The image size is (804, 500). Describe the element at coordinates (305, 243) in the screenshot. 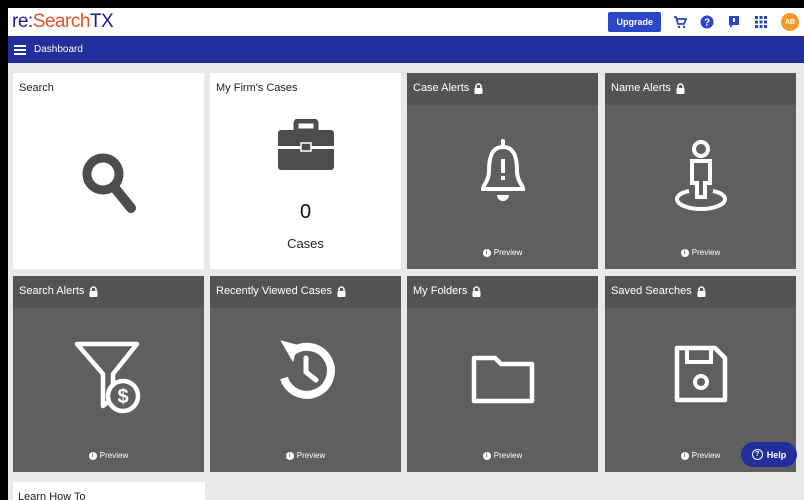

I see `case-count-label: Cases` at that location.